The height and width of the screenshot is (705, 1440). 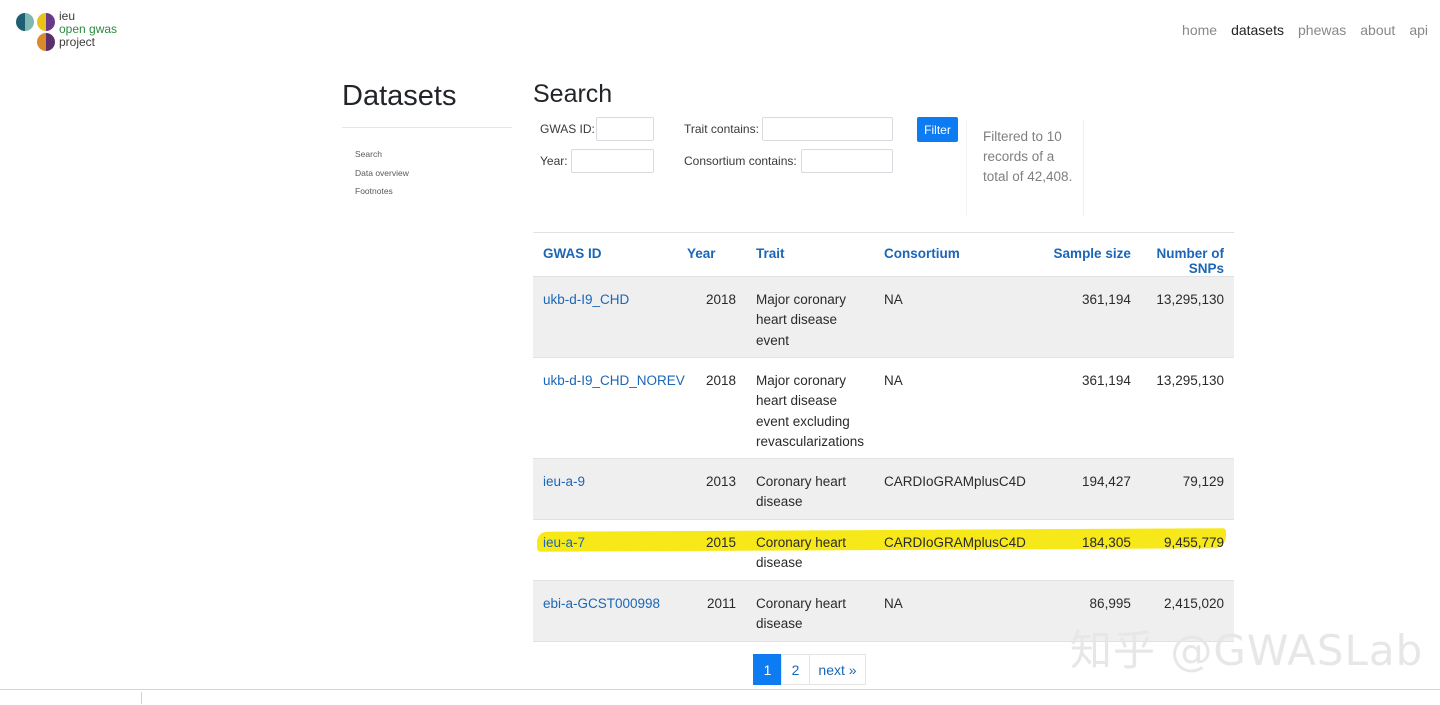 What do you see at coordinates (1377, 30) in the screenshot?
I see `nav-about: about` at bounding box center [1377, 30].